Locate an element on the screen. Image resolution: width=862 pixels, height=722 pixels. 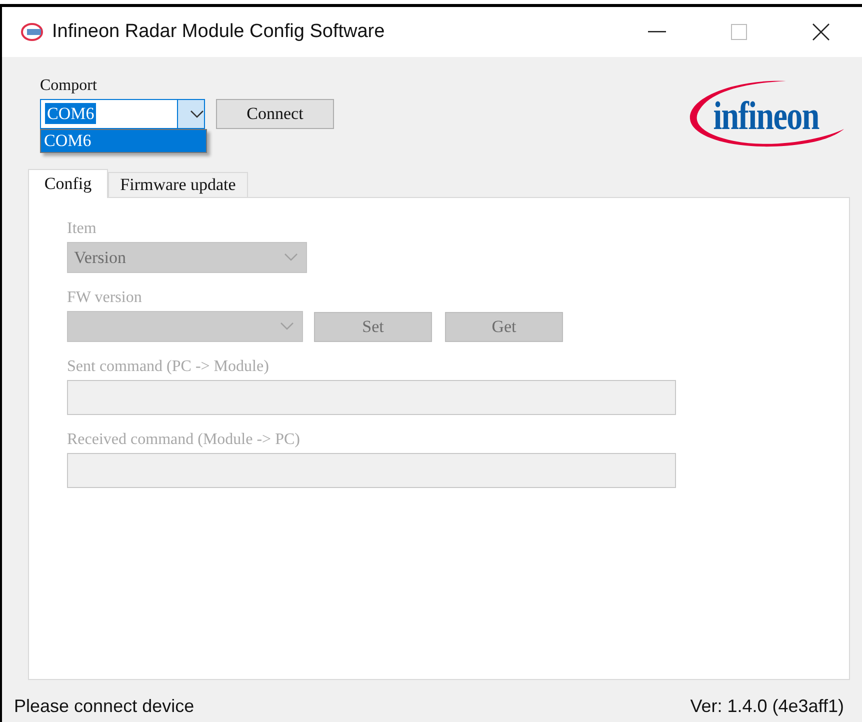
sent-command-label: Sent command (PC -> Module) is located at coordinates (168, 367).